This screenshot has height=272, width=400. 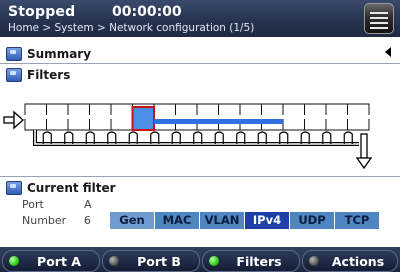 What do you see at coordinates (267, 220) in the screenshot?
I see `tab-ipv4: IPv4` at bounding box center [267, 220].